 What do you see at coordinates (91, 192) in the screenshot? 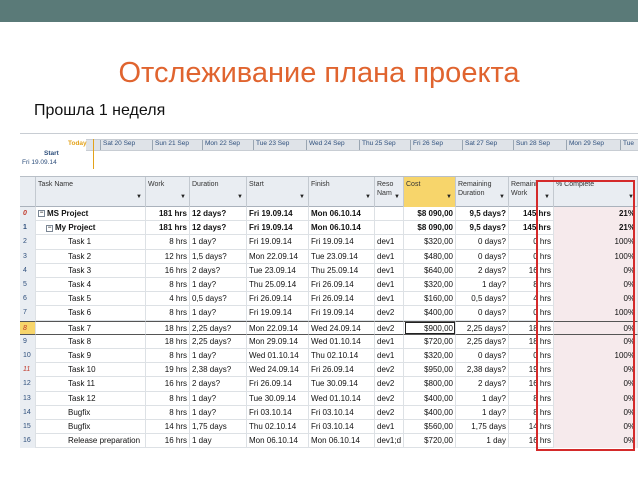
I see `column-header-task-name: Task Name ▼` at bounding box center [91, 192].